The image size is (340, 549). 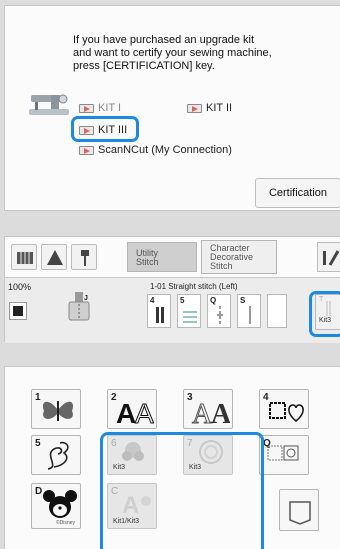 What do you see at coordinates (219, 108) in the screenshot?
I see `kit-2-label: KIT II` at bounding box center [219, 108].